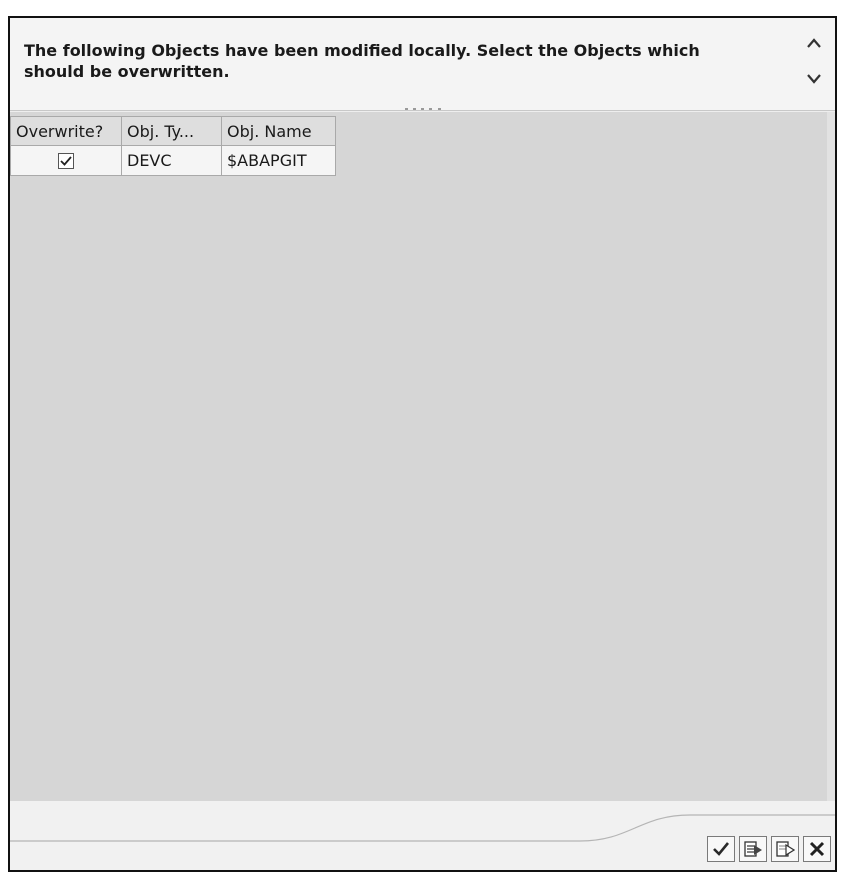 The width and height of the screenshot is (863, 890). I want to click on select-all-button, so click(753, 849).